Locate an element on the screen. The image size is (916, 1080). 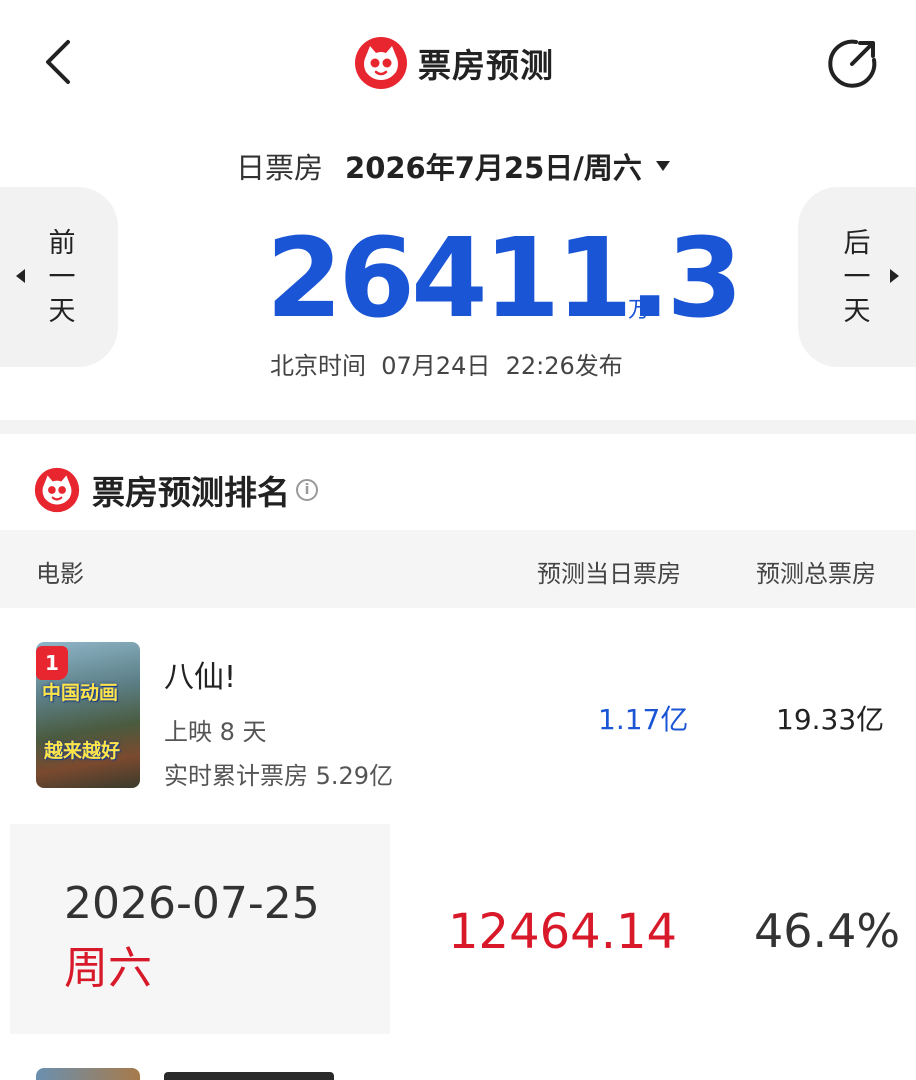
predicted-total-value: 19.33亿 is located at coordinates (830, 719).